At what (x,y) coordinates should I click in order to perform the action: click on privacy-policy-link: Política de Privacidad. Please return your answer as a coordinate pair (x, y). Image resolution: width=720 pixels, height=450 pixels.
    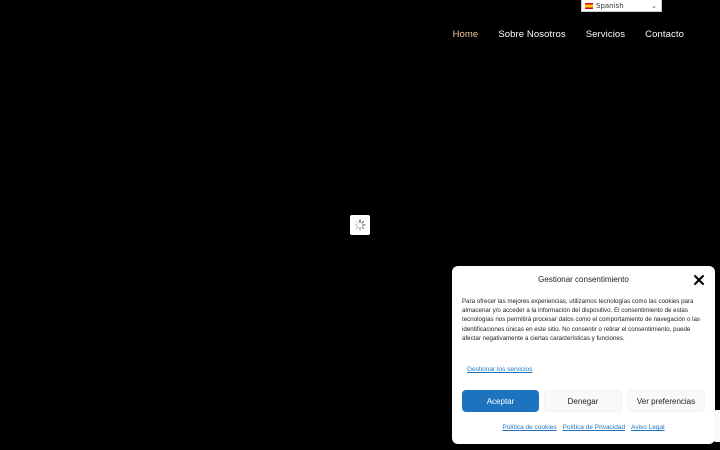
    Looking at the image, I should click on (594, 427).